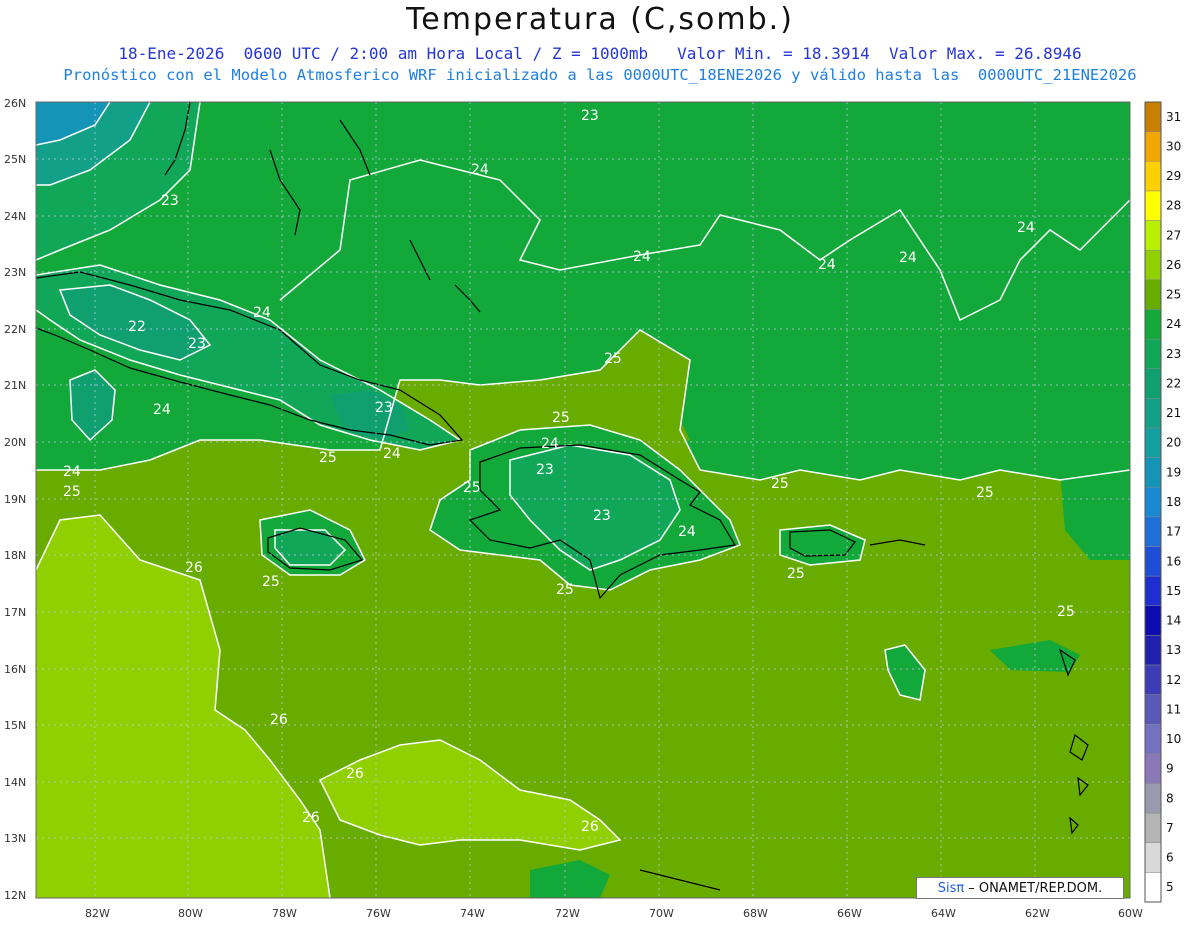  I want to click on lat-label: 20N, so click(15, 442).